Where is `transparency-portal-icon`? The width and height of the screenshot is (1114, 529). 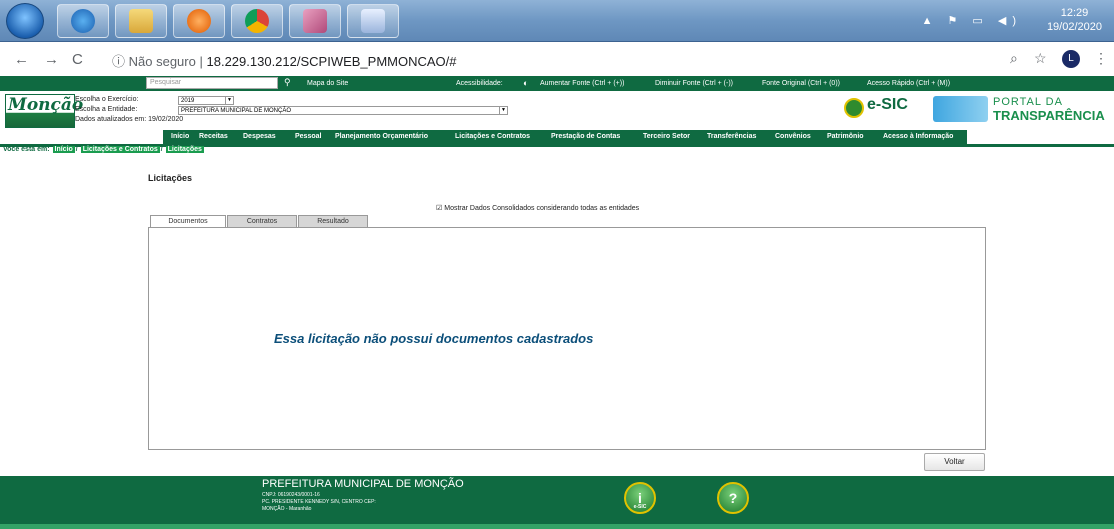 transparency-portal-icon is located at coordinates (960, 109).